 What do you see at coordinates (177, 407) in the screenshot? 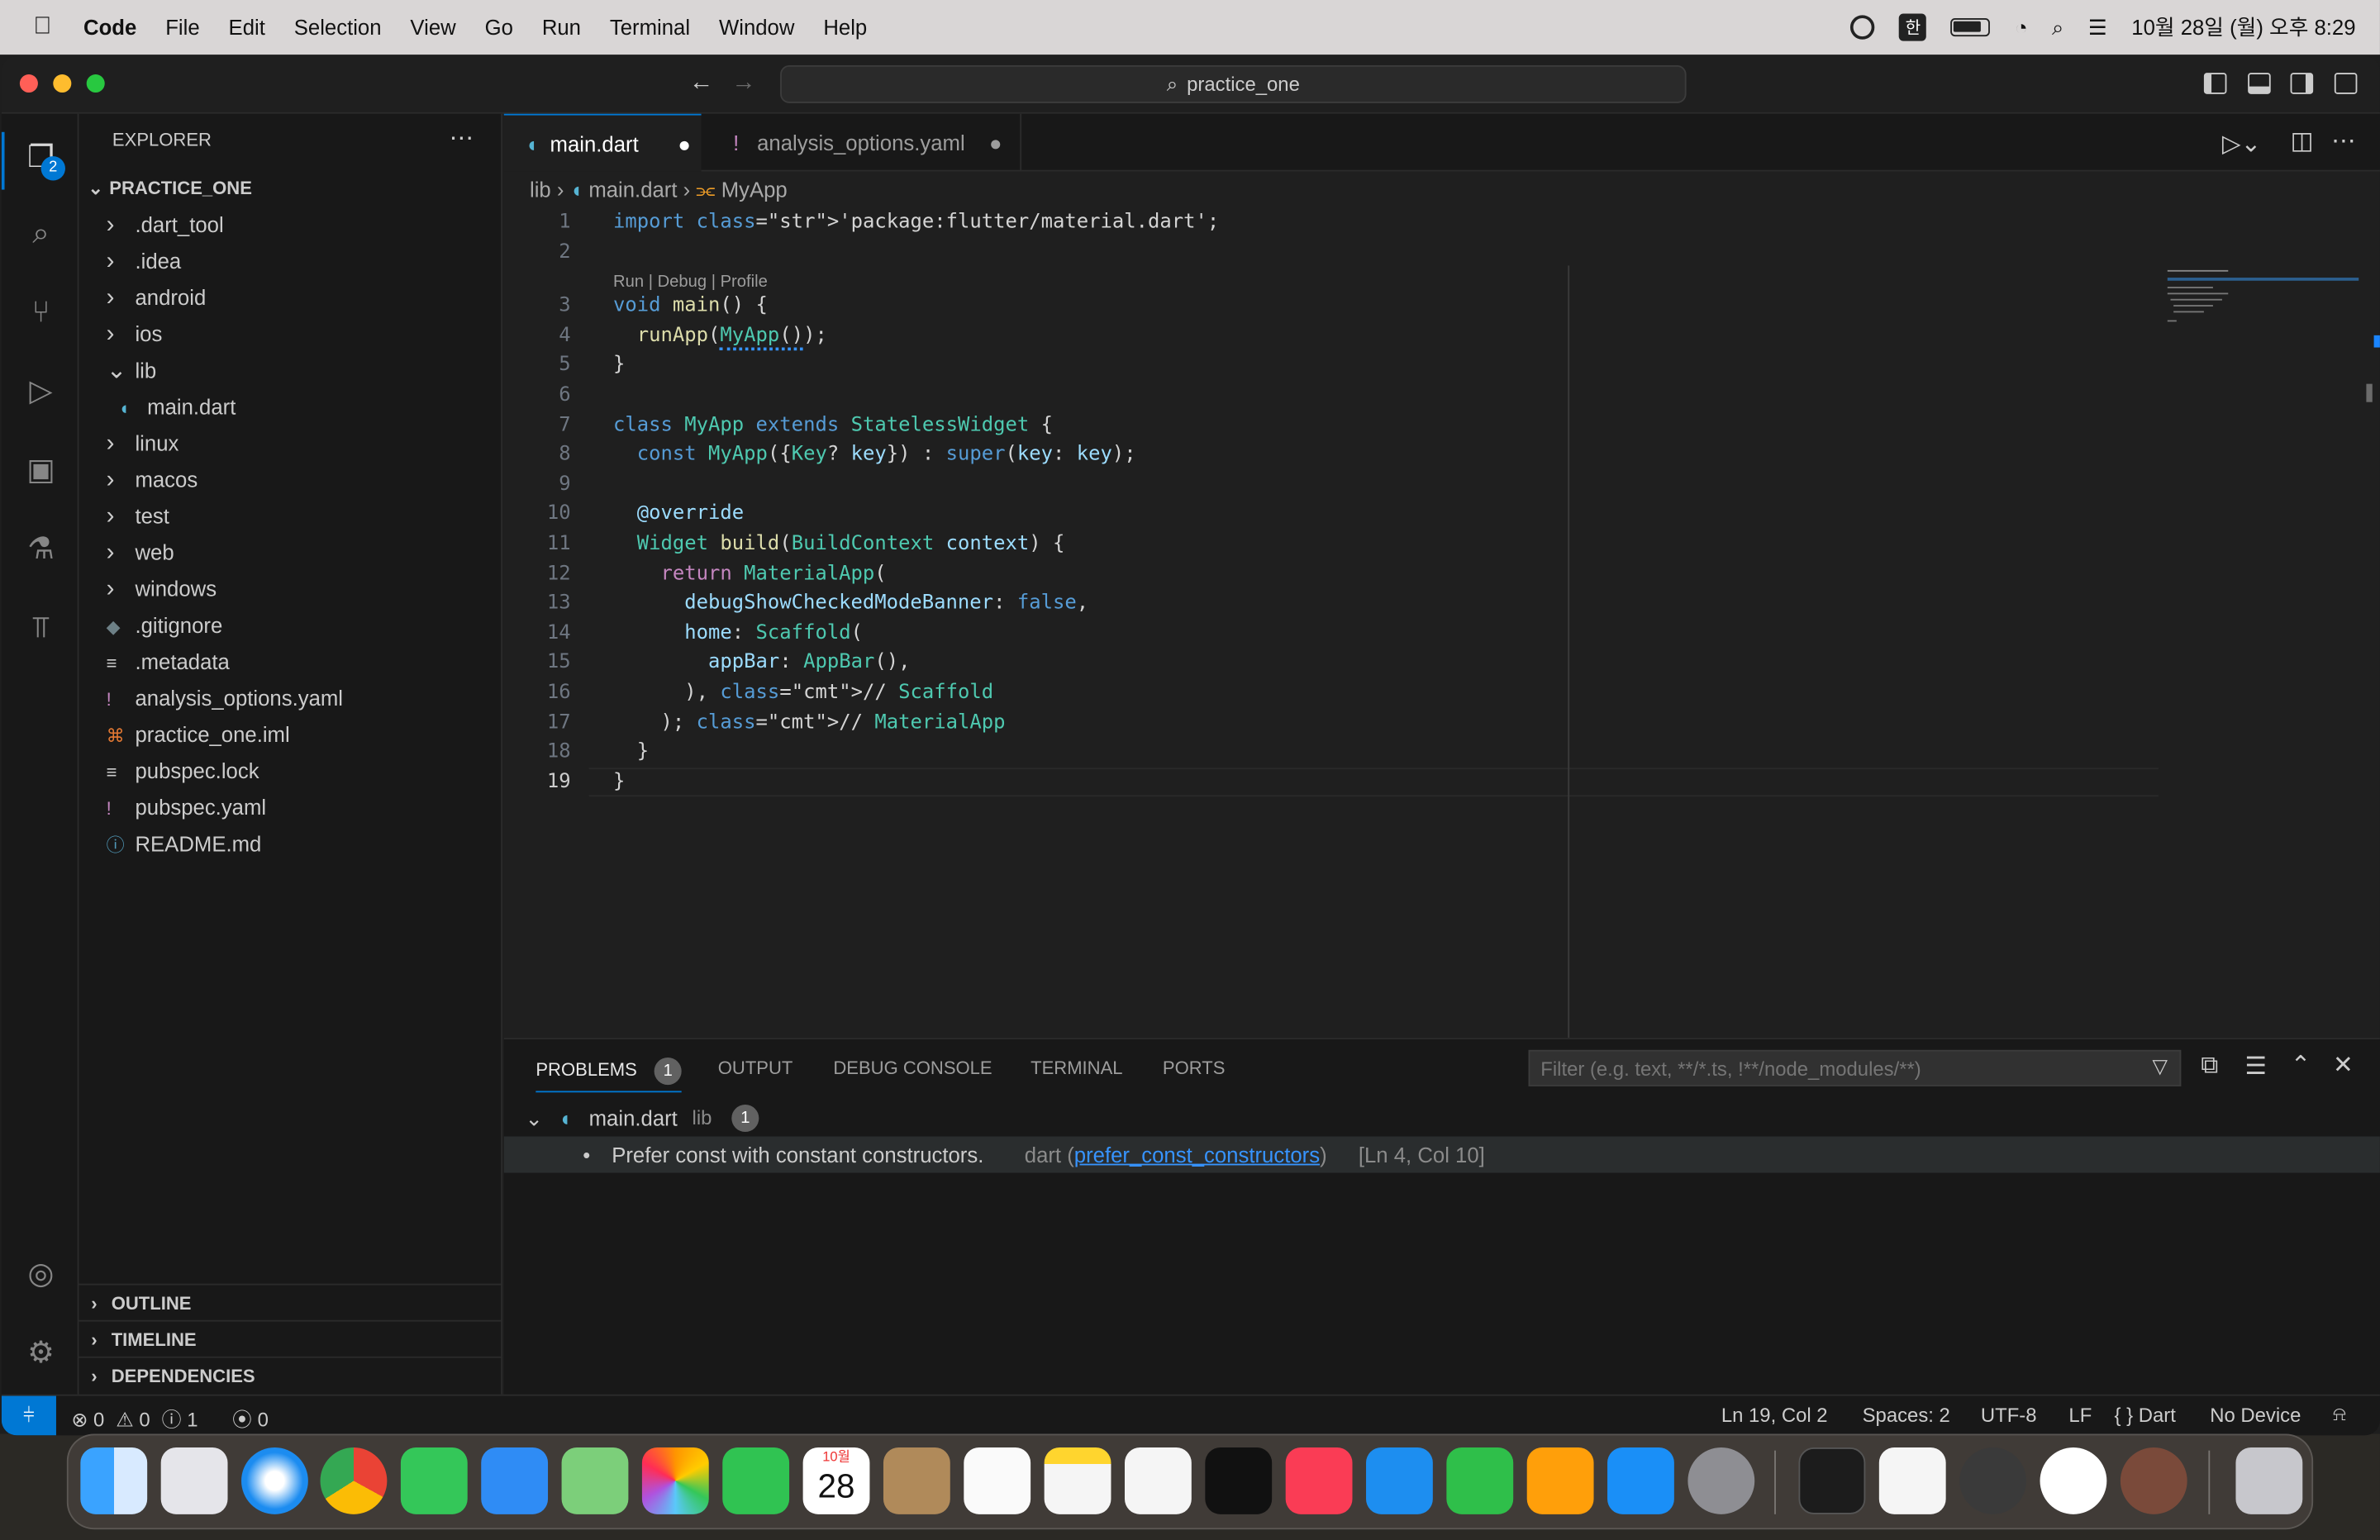
I see `tree-item-main-dart: ◖ main.dart` at bounding box center [177, 407].